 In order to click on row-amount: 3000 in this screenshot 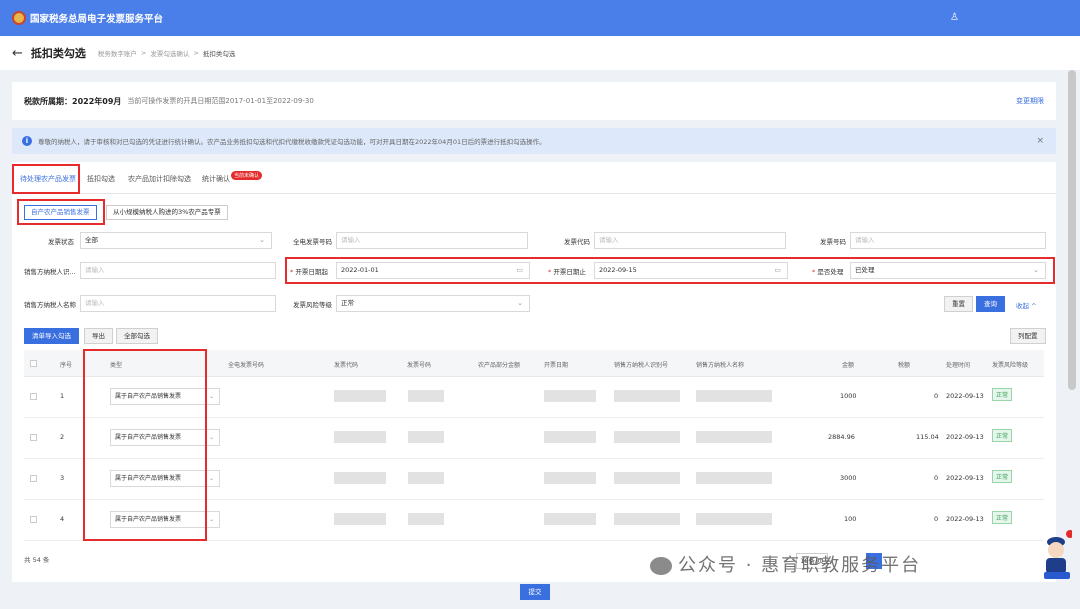, I will do `click(848, 478)`.